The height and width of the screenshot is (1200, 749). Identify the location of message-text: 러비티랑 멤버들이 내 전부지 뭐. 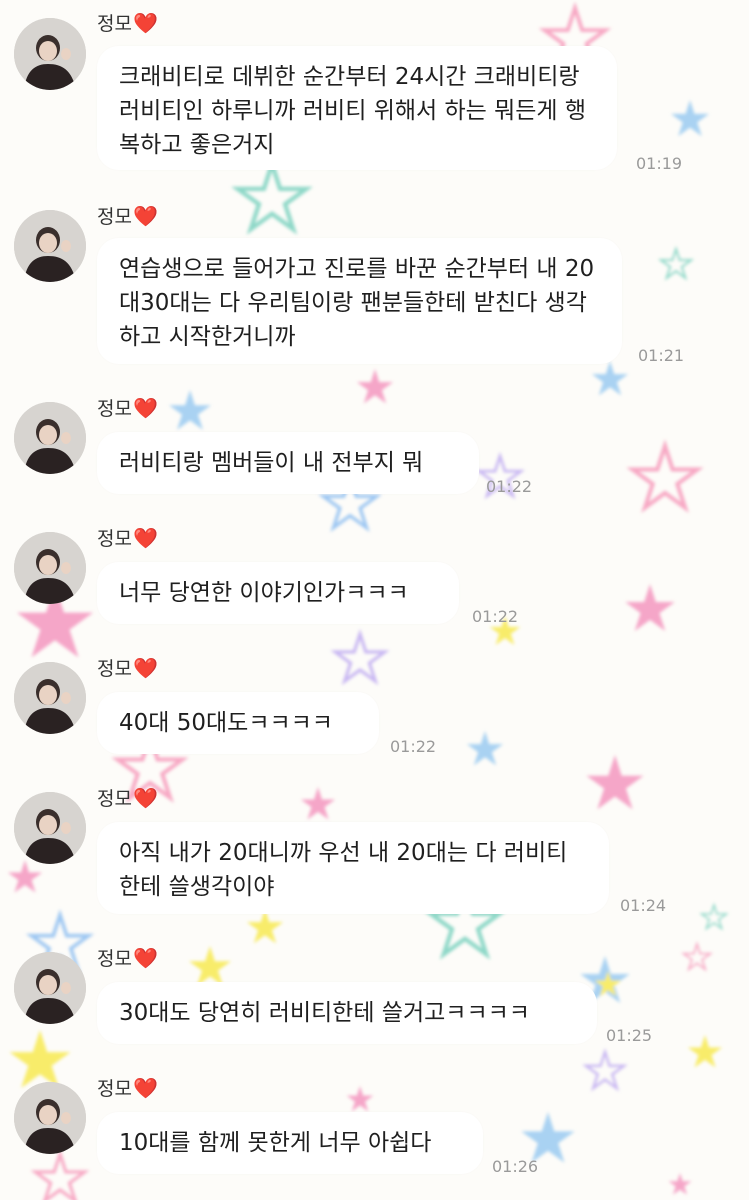
(271, 463).